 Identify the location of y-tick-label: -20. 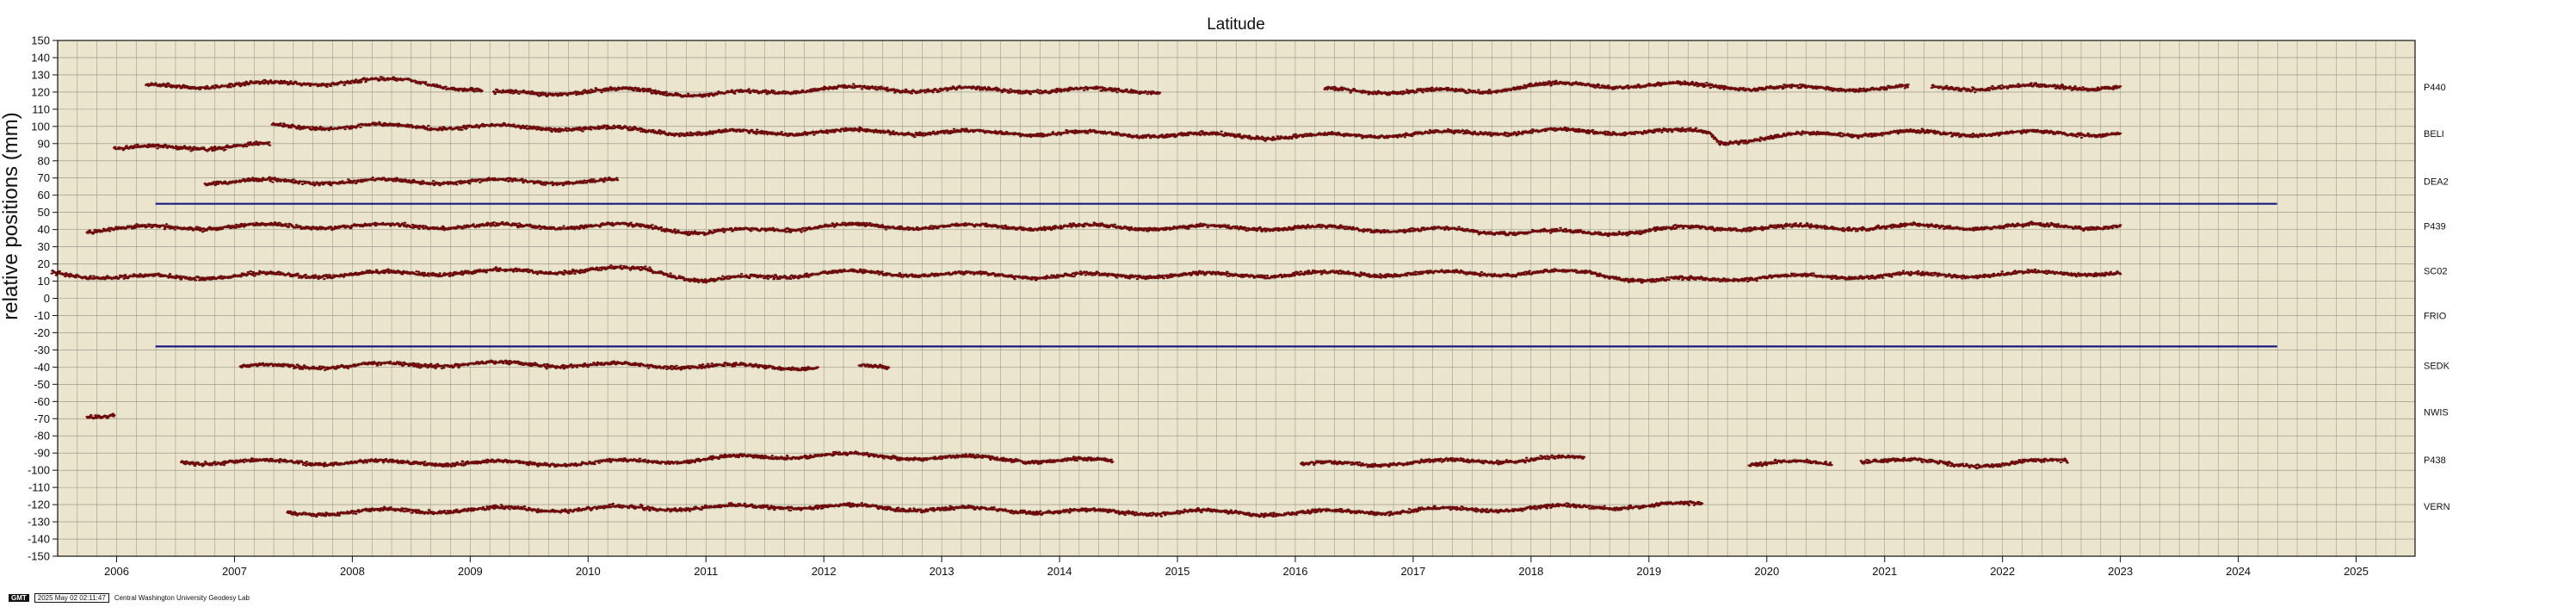
(42, 332).